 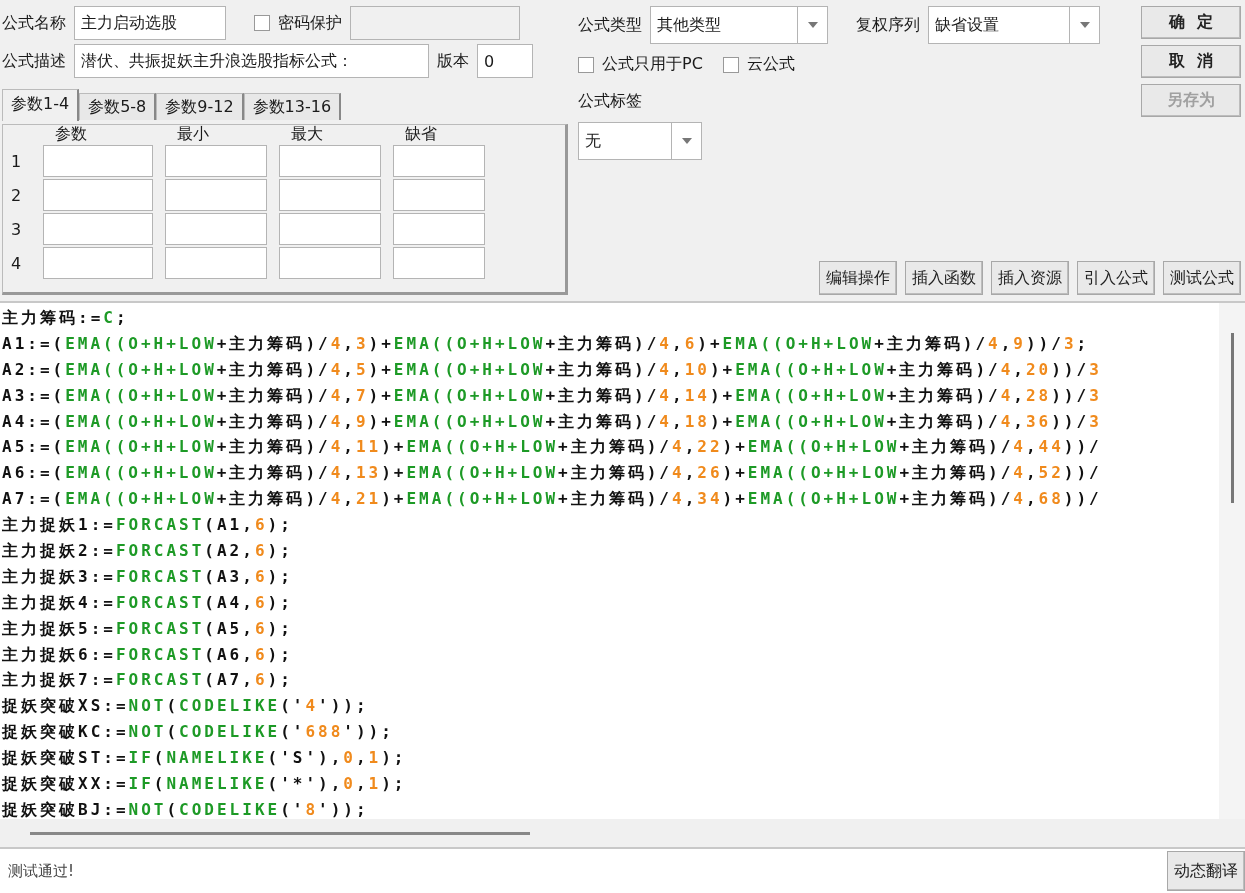 What do you see at coordinates (453, 61) in the screenshot?
I see `version-label: 版本` at bounding box center [453, 61].